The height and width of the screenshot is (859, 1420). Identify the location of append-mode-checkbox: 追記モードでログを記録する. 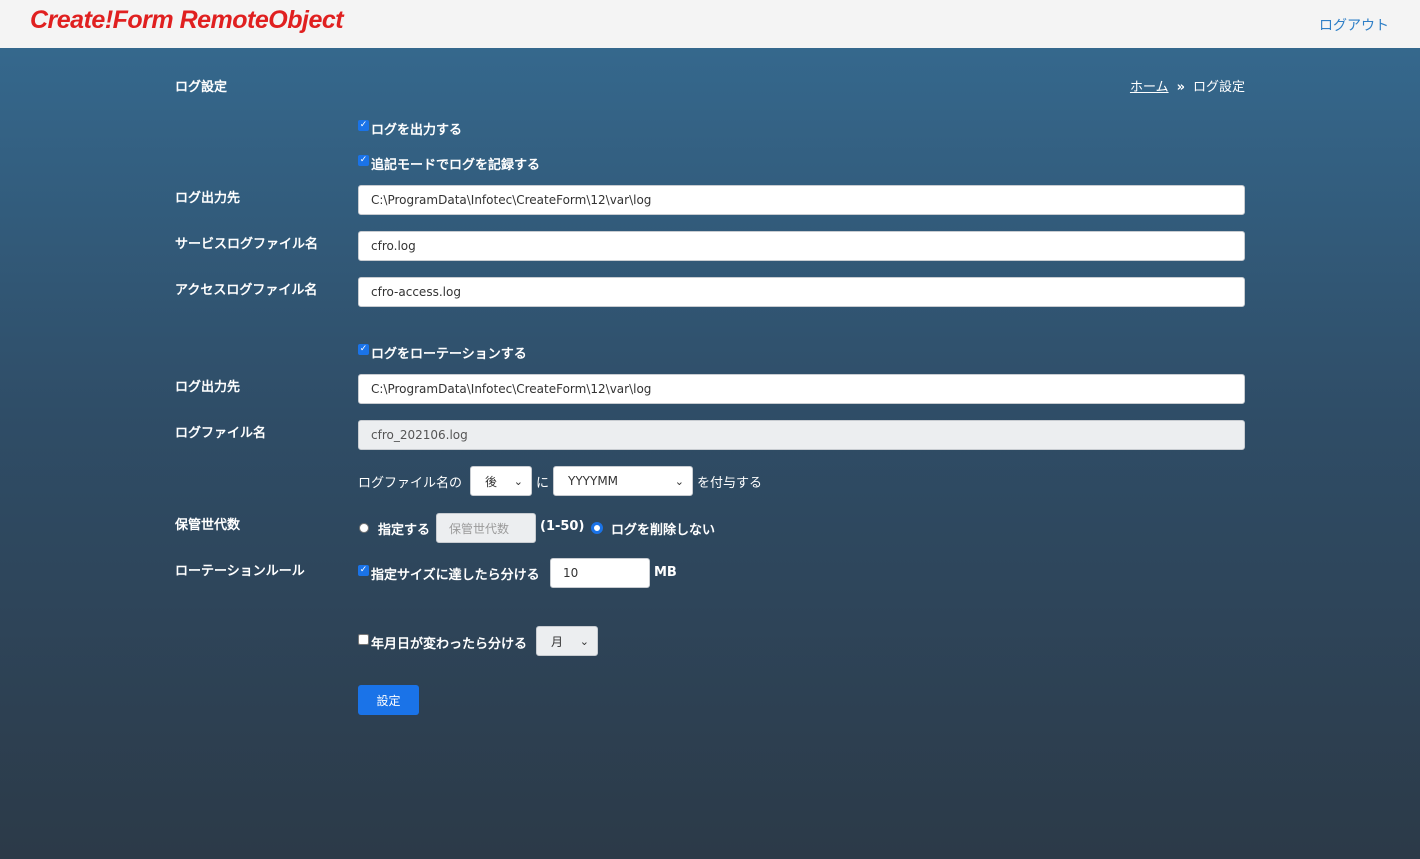
(449, 163).